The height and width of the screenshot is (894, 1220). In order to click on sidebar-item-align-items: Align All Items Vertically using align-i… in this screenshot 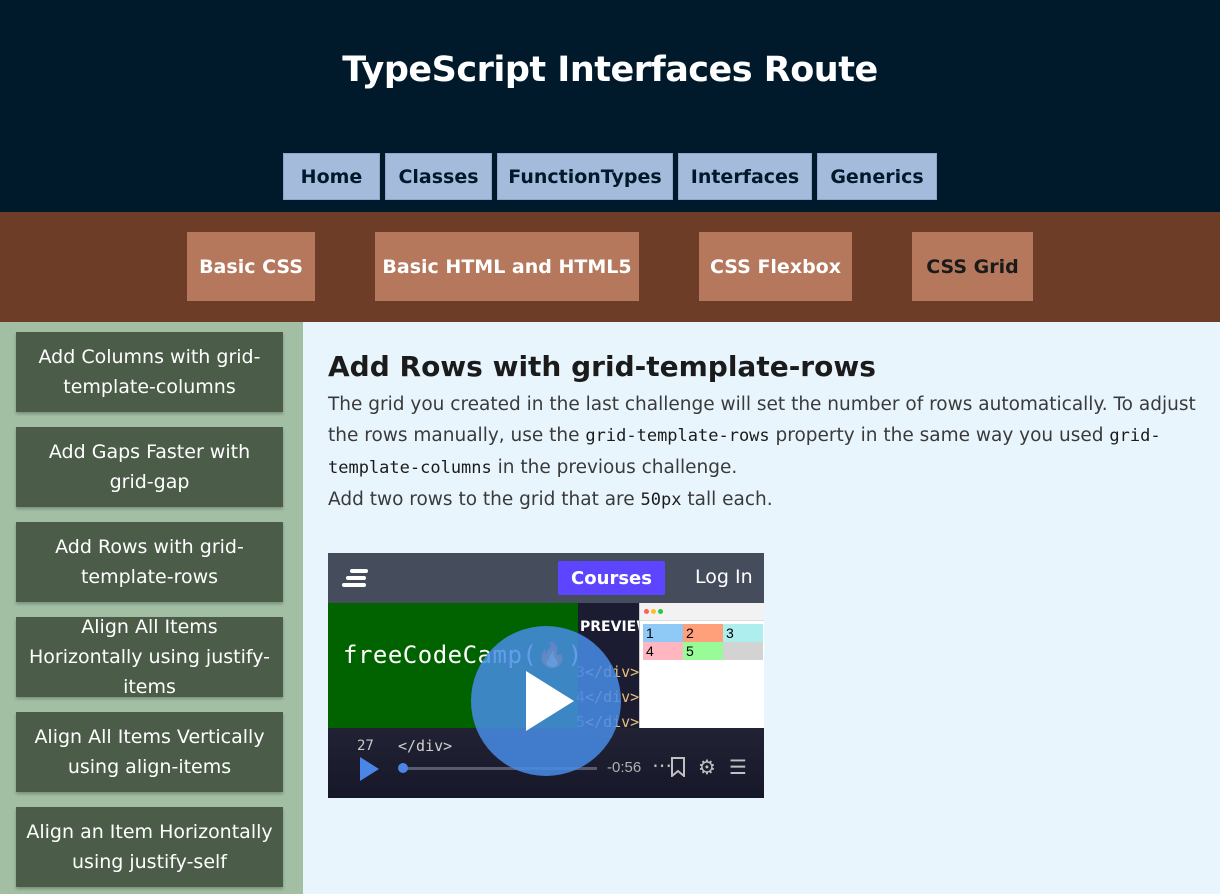, I will do `click(149, 752)`.